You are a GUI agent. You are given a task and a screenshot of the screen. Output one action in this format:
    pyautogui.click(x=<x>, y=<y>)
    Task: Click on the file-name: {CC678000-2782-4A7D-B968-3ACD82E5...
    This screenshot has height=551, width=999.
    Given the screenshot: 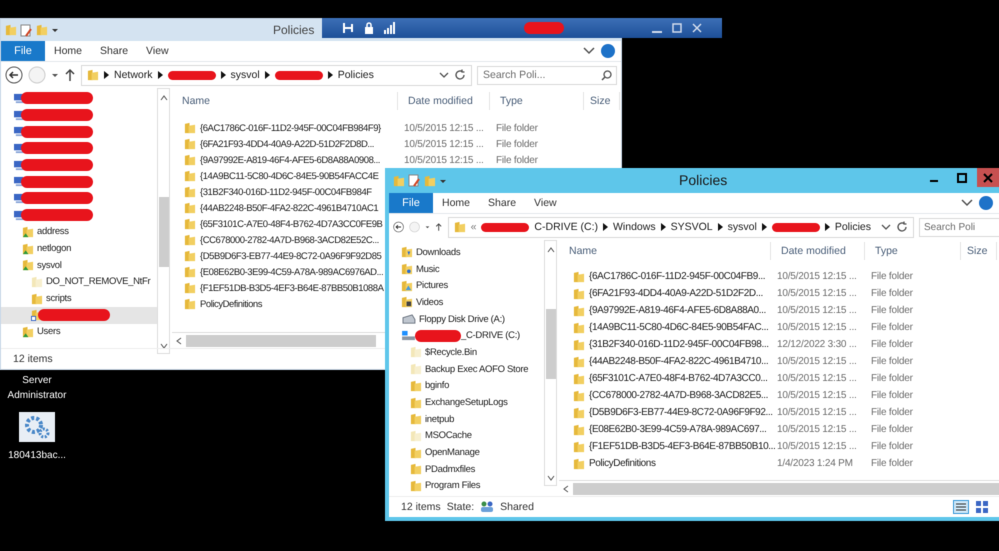 What is the action you would take?
    pyautogui.click(x=678, y=395)
    